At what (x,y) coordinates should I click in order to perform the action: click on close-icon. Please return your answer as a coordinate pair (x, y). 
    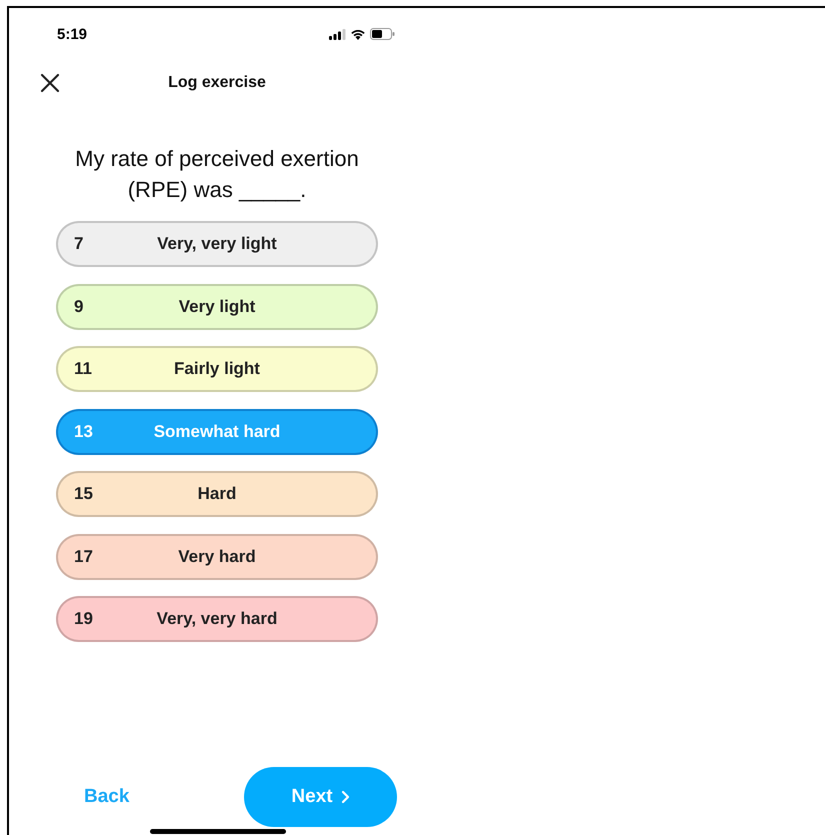
    Looking at the image, I should click on (50, 83).